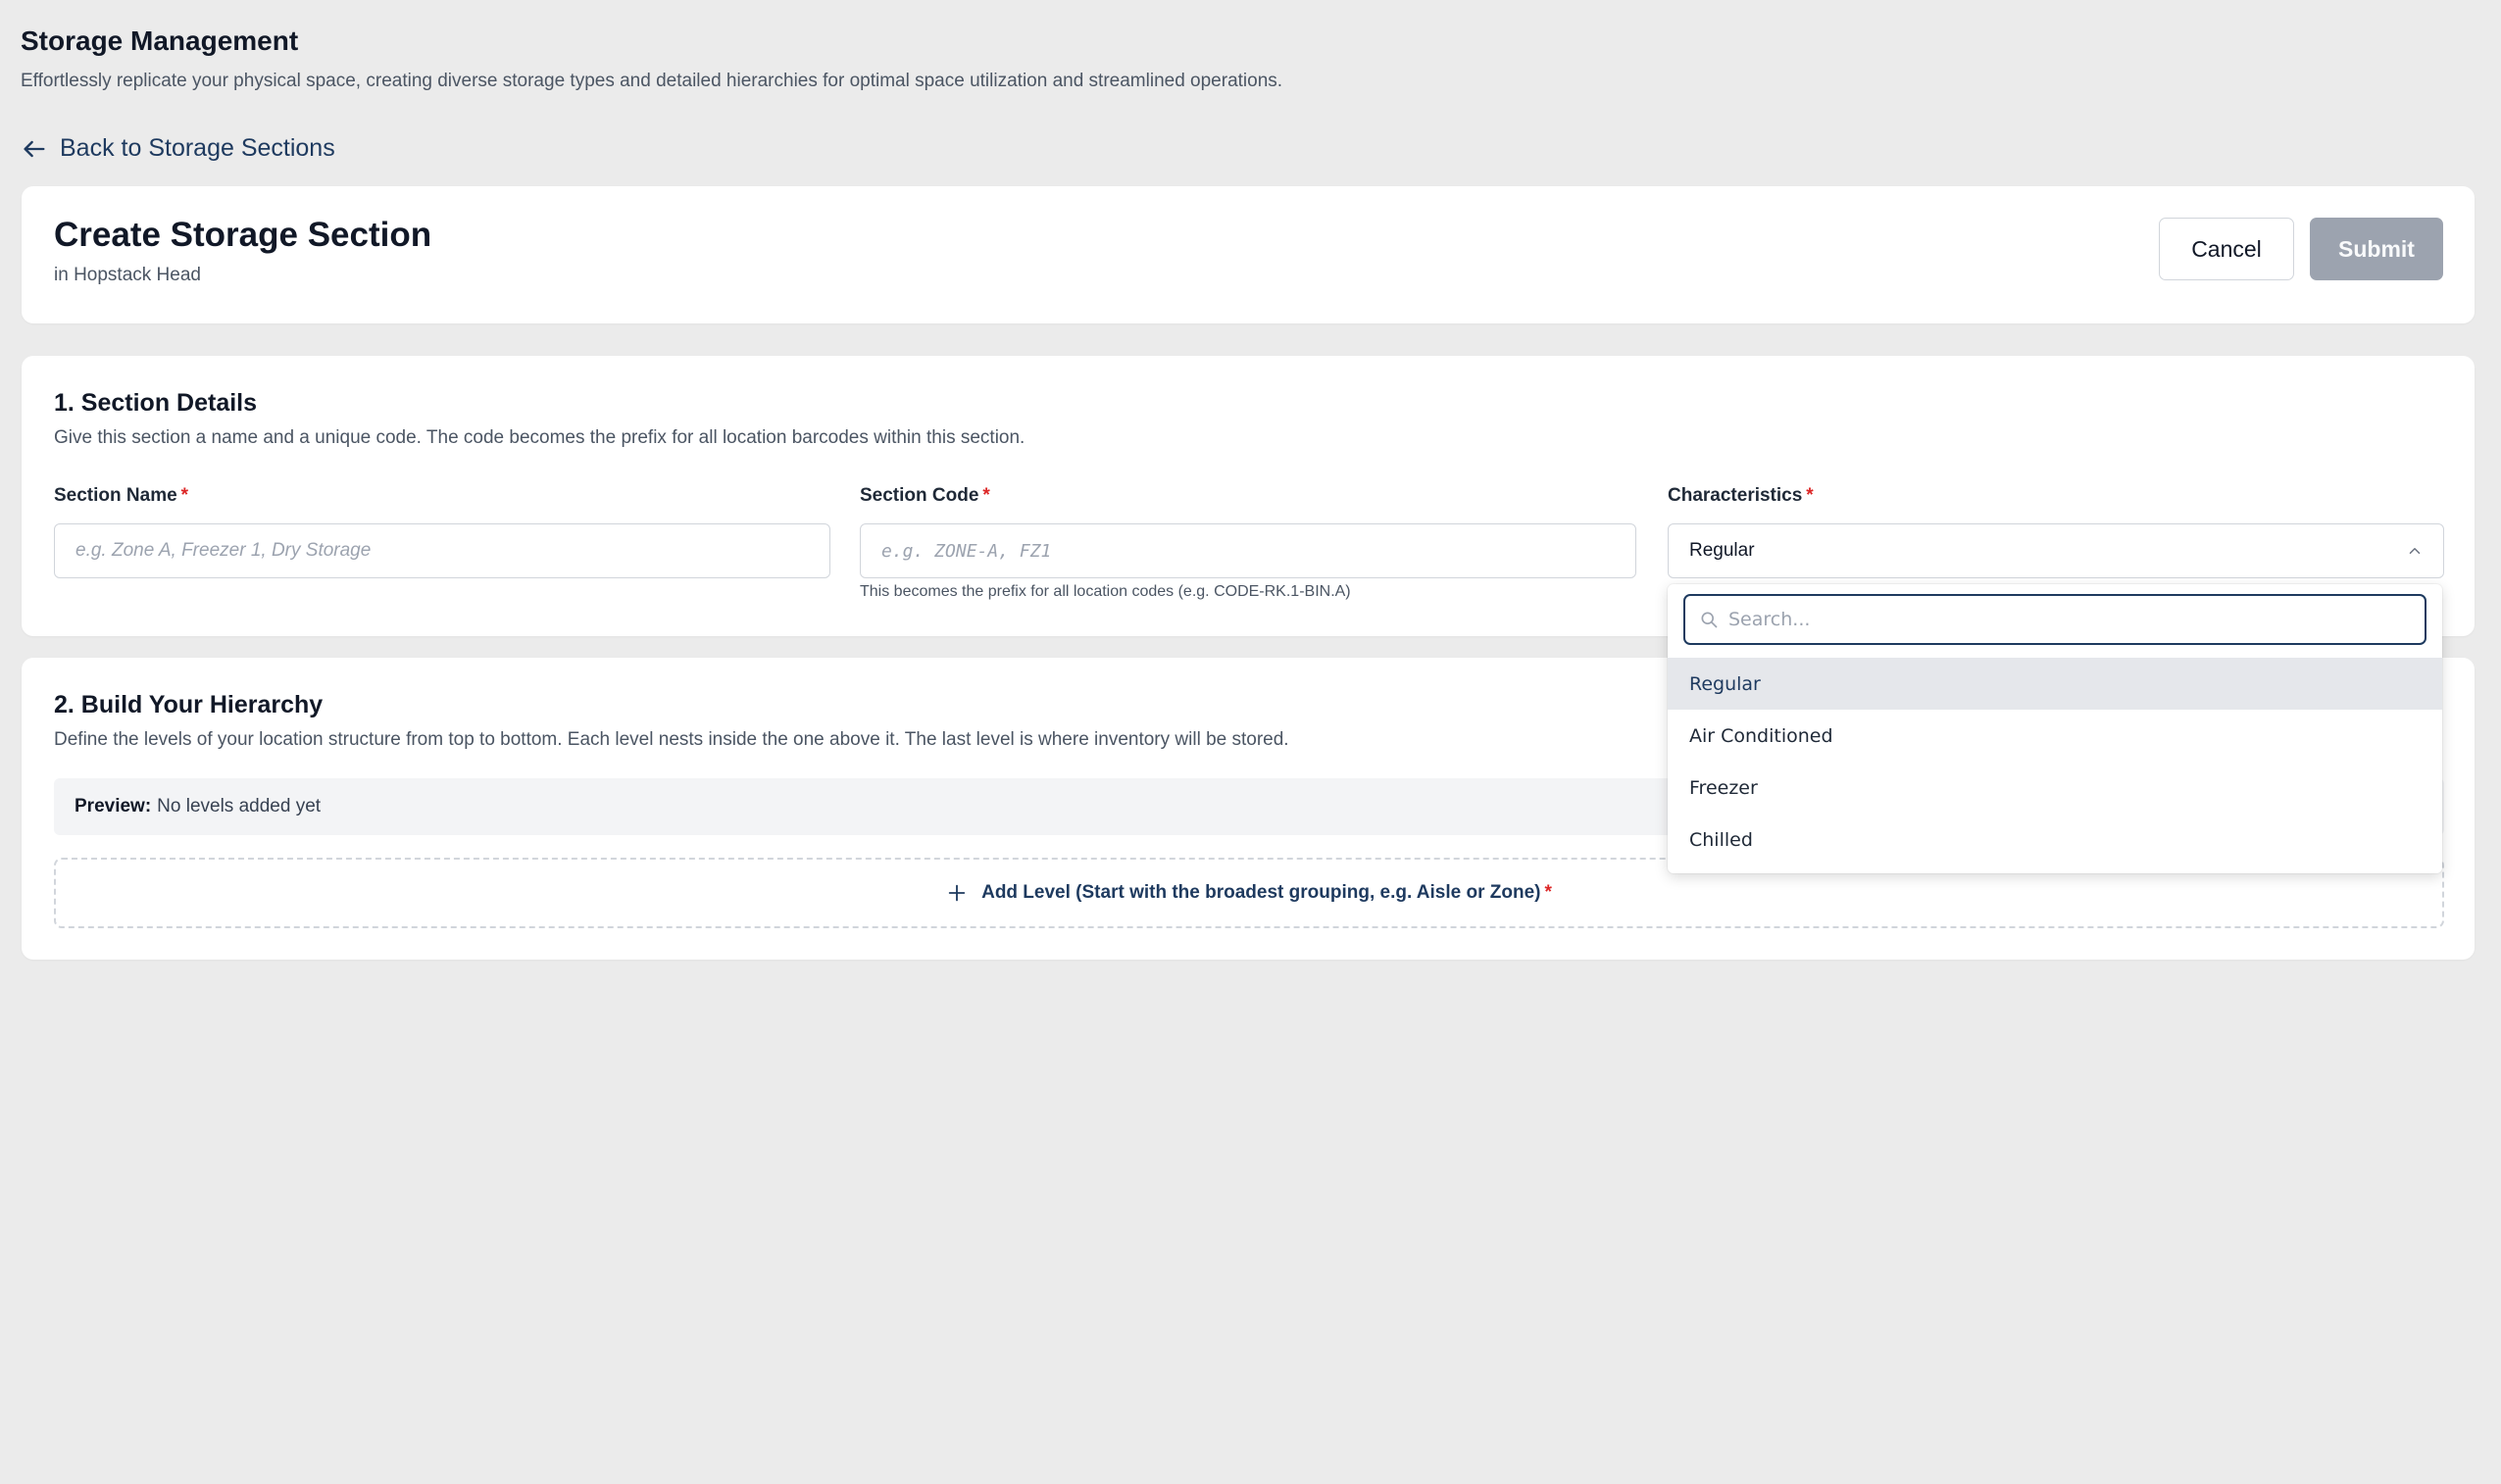  I want to click on characteristics-label: Characteristics *, so click(1741, 496).